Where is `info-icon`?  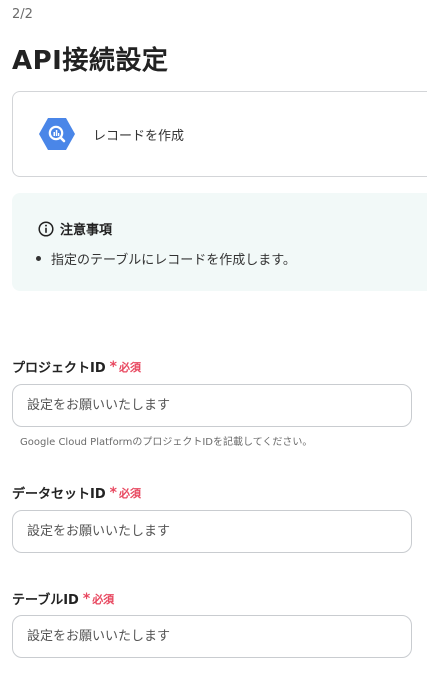
info-icon is located at coordinates (46, 228).